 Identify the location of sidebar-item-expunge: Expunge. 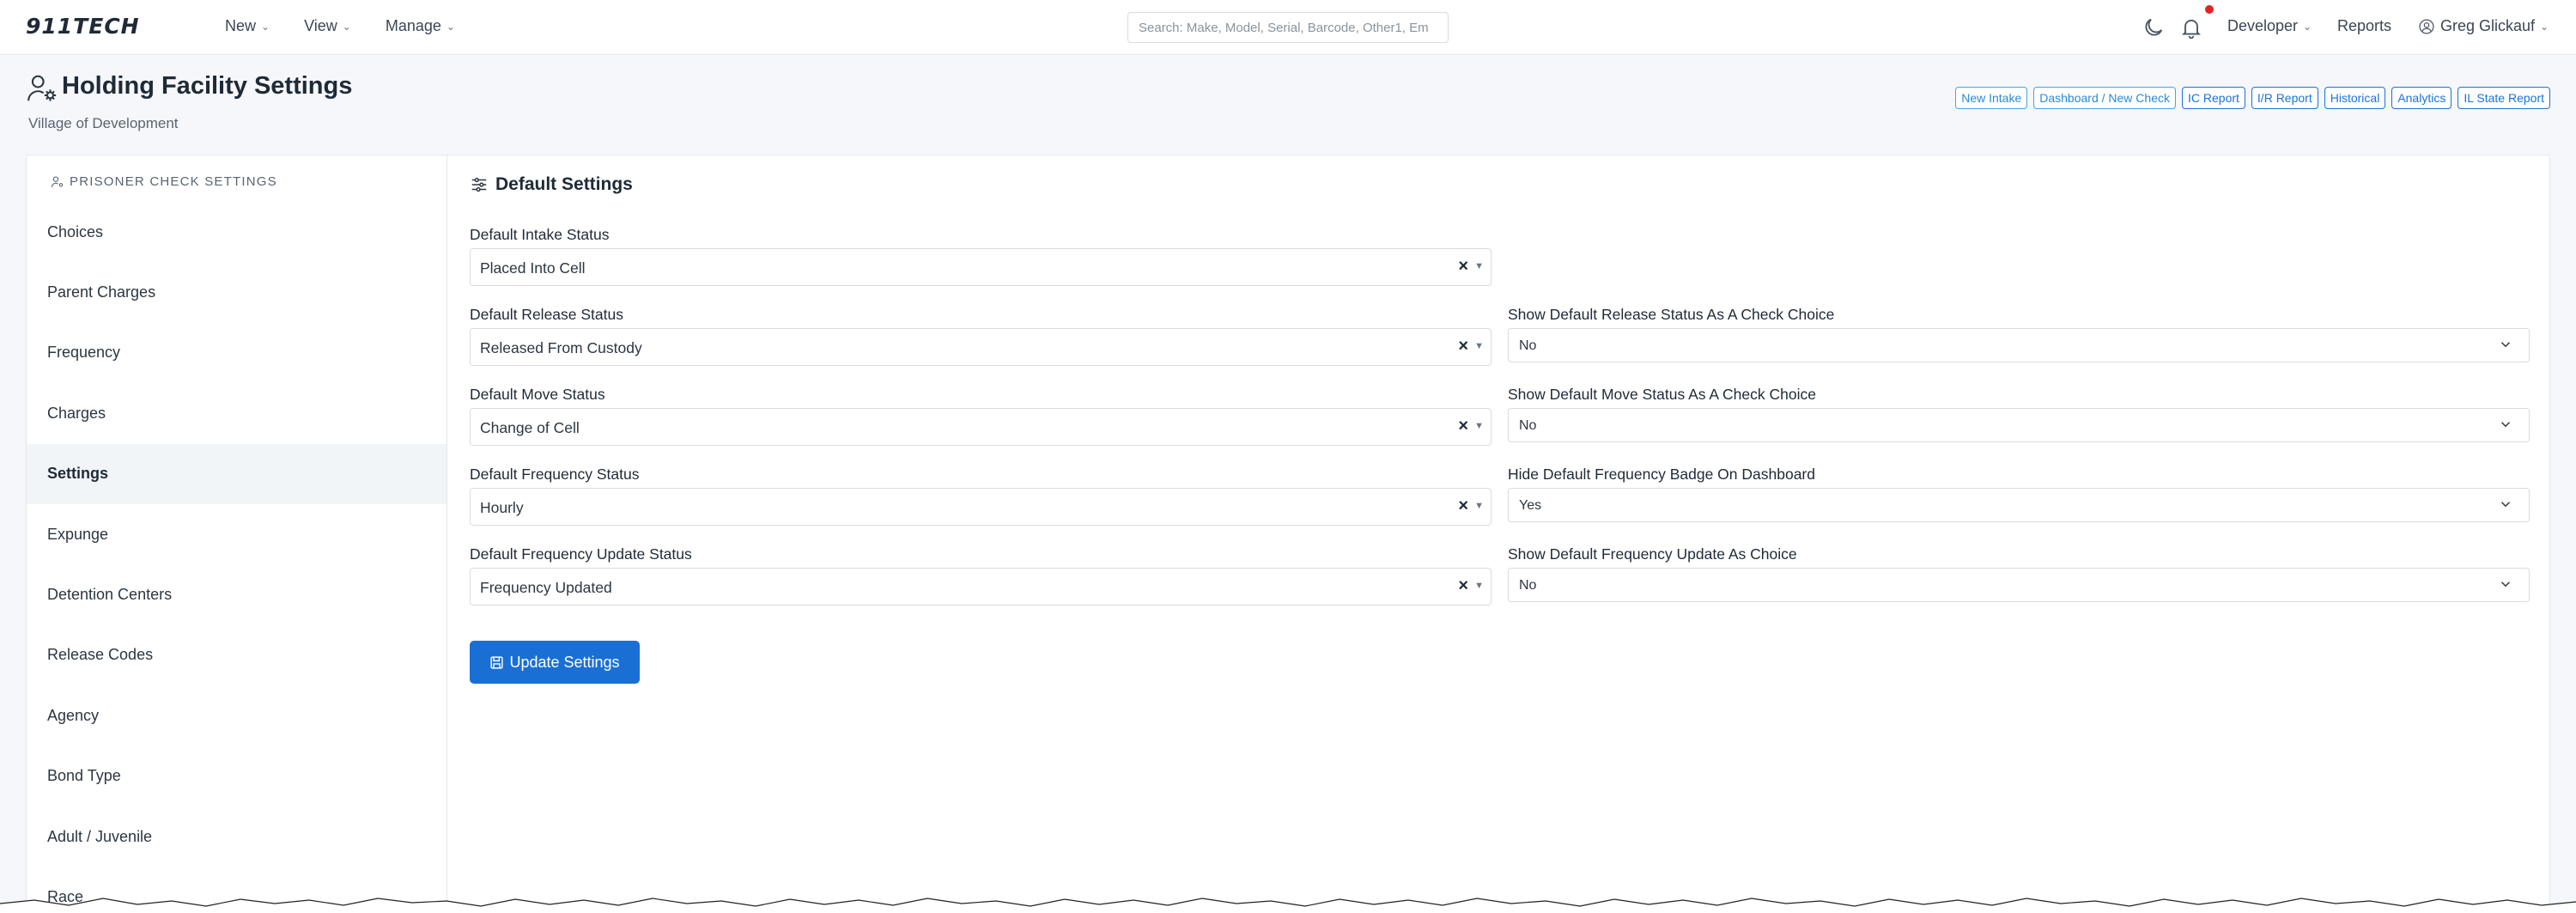
(237, 534).